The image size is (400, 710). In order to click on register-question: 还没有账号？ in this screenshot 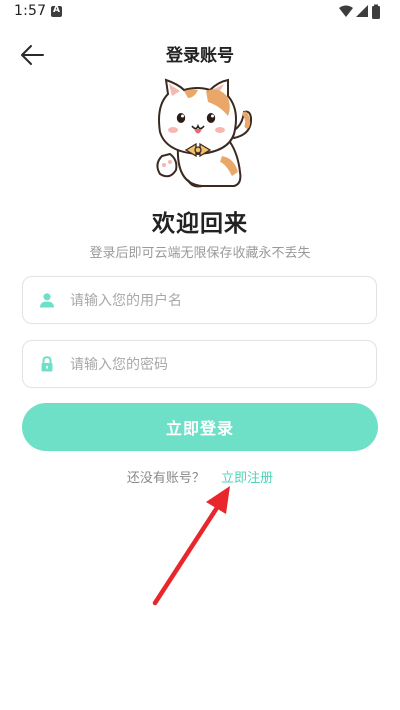, I will do `click(165, 478)`.